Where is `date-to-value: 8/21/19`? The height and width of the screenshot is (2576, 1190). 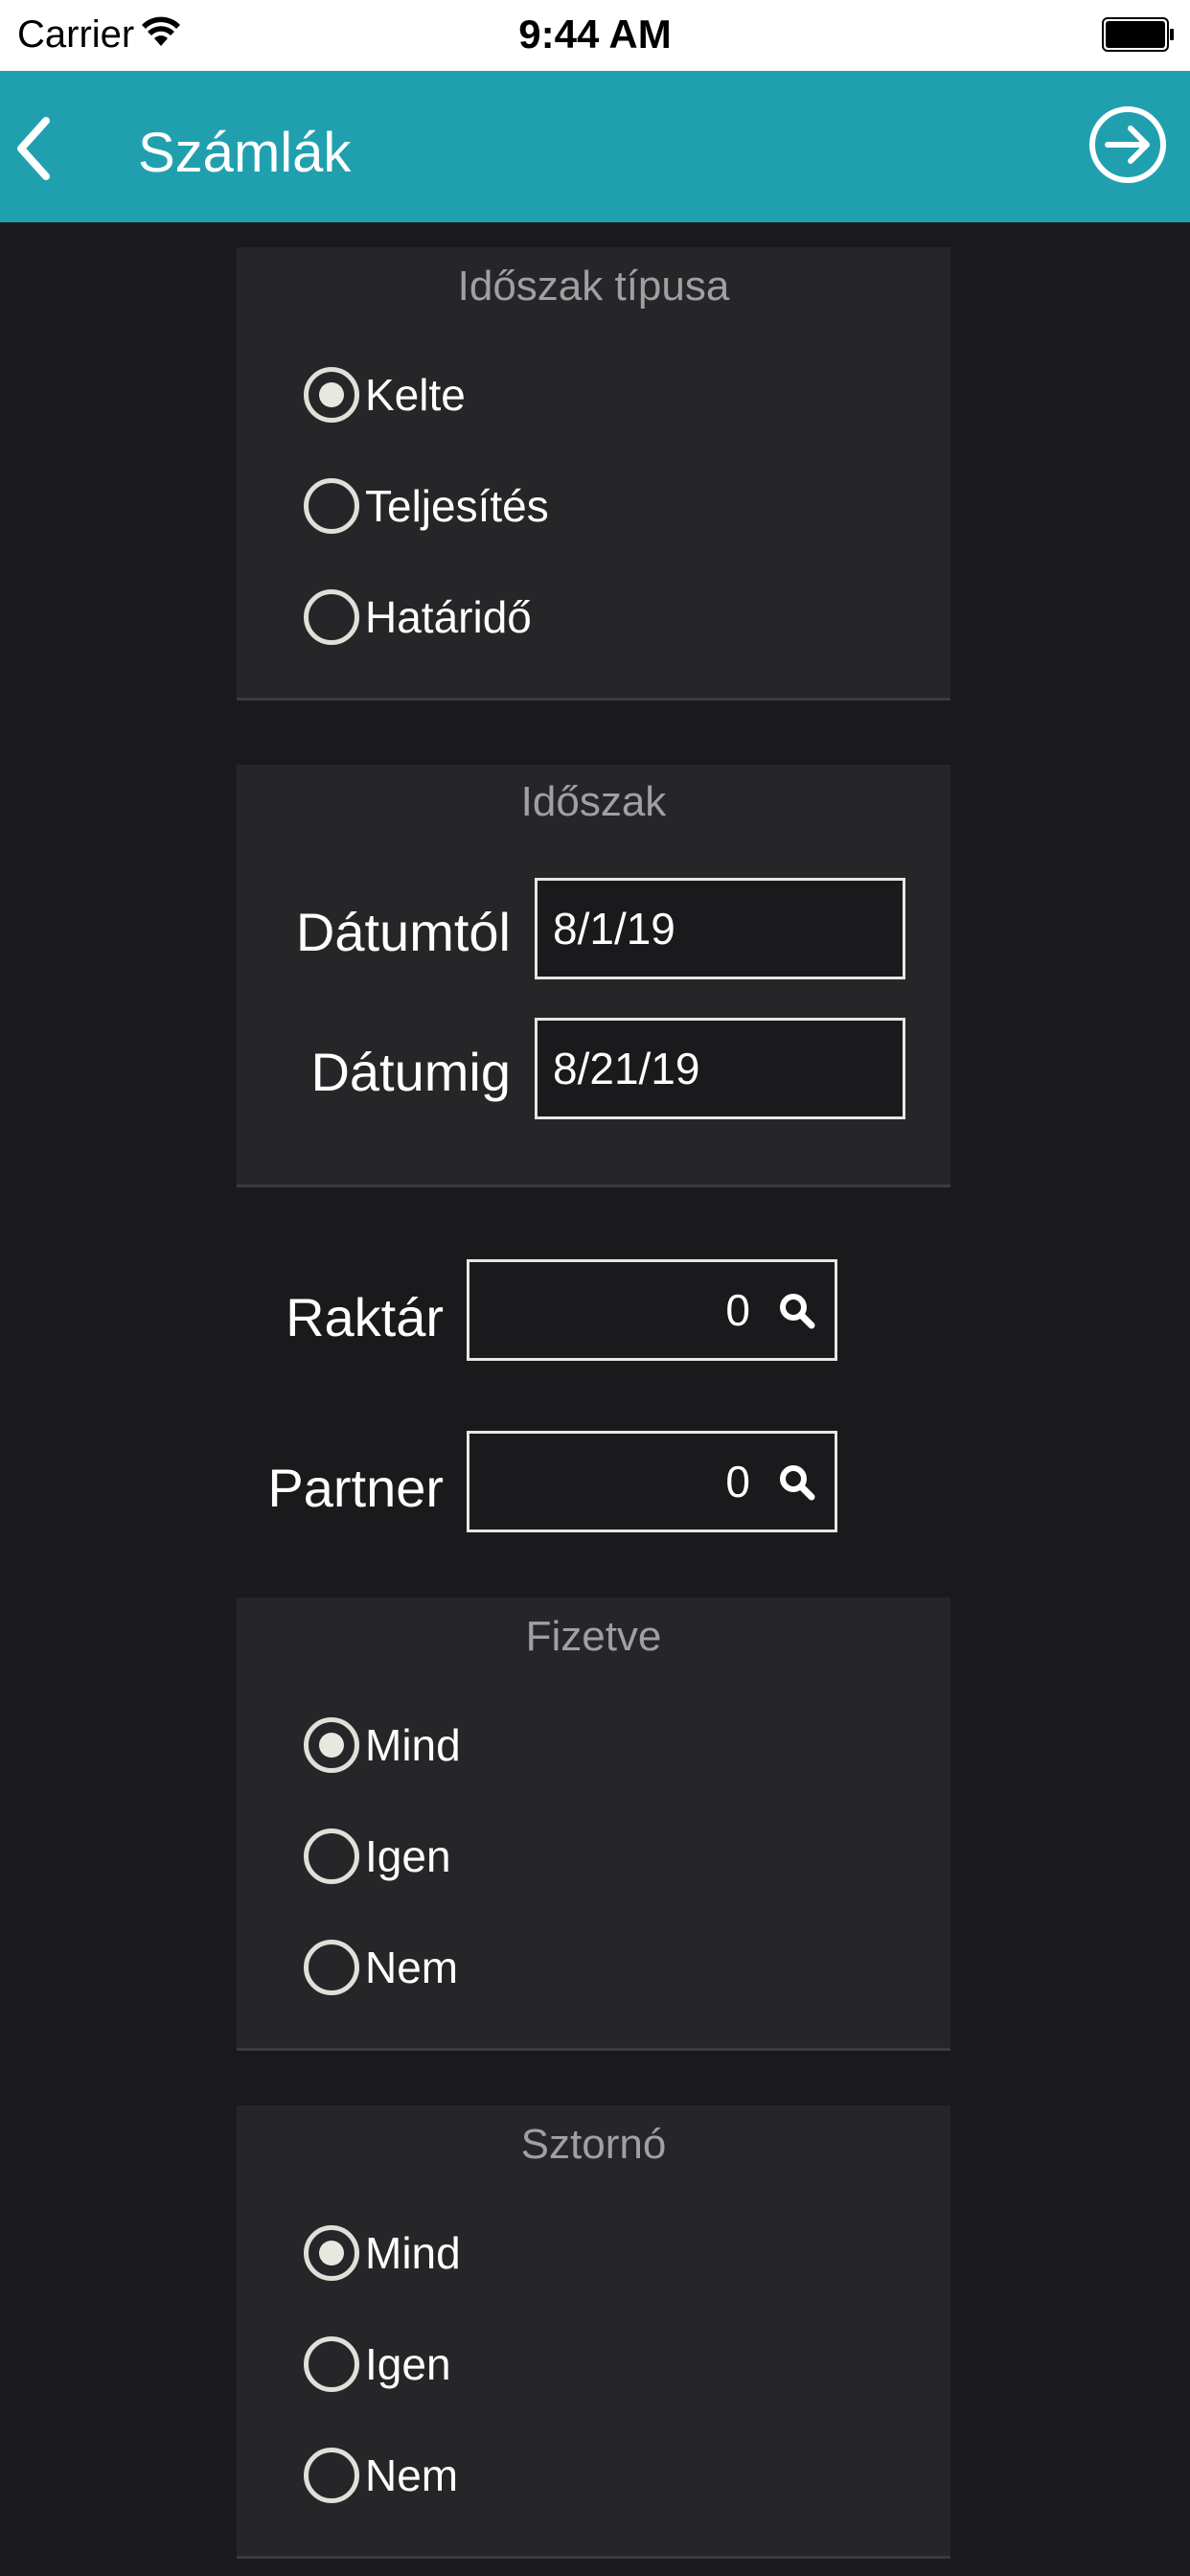
date-to-value: 8/21/19 is located at coordinates (626, 1068).